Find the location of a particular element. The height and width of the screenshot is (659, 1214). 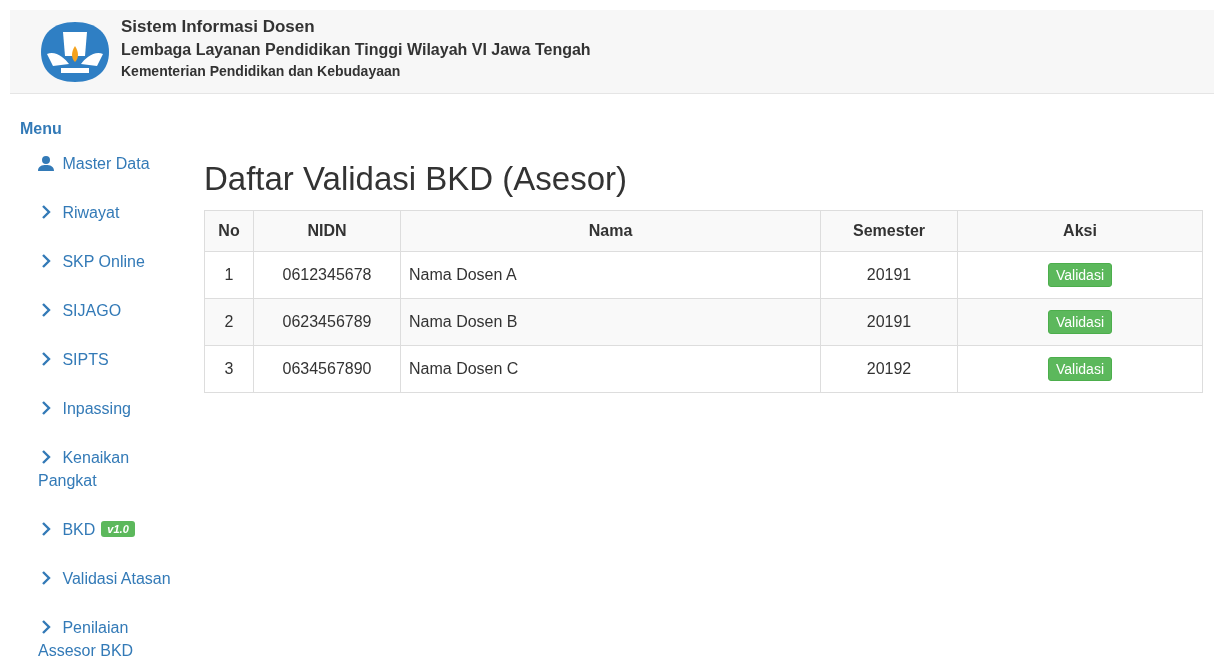

sidebar-item: SIJAGO is located at coordinates (113, 310).